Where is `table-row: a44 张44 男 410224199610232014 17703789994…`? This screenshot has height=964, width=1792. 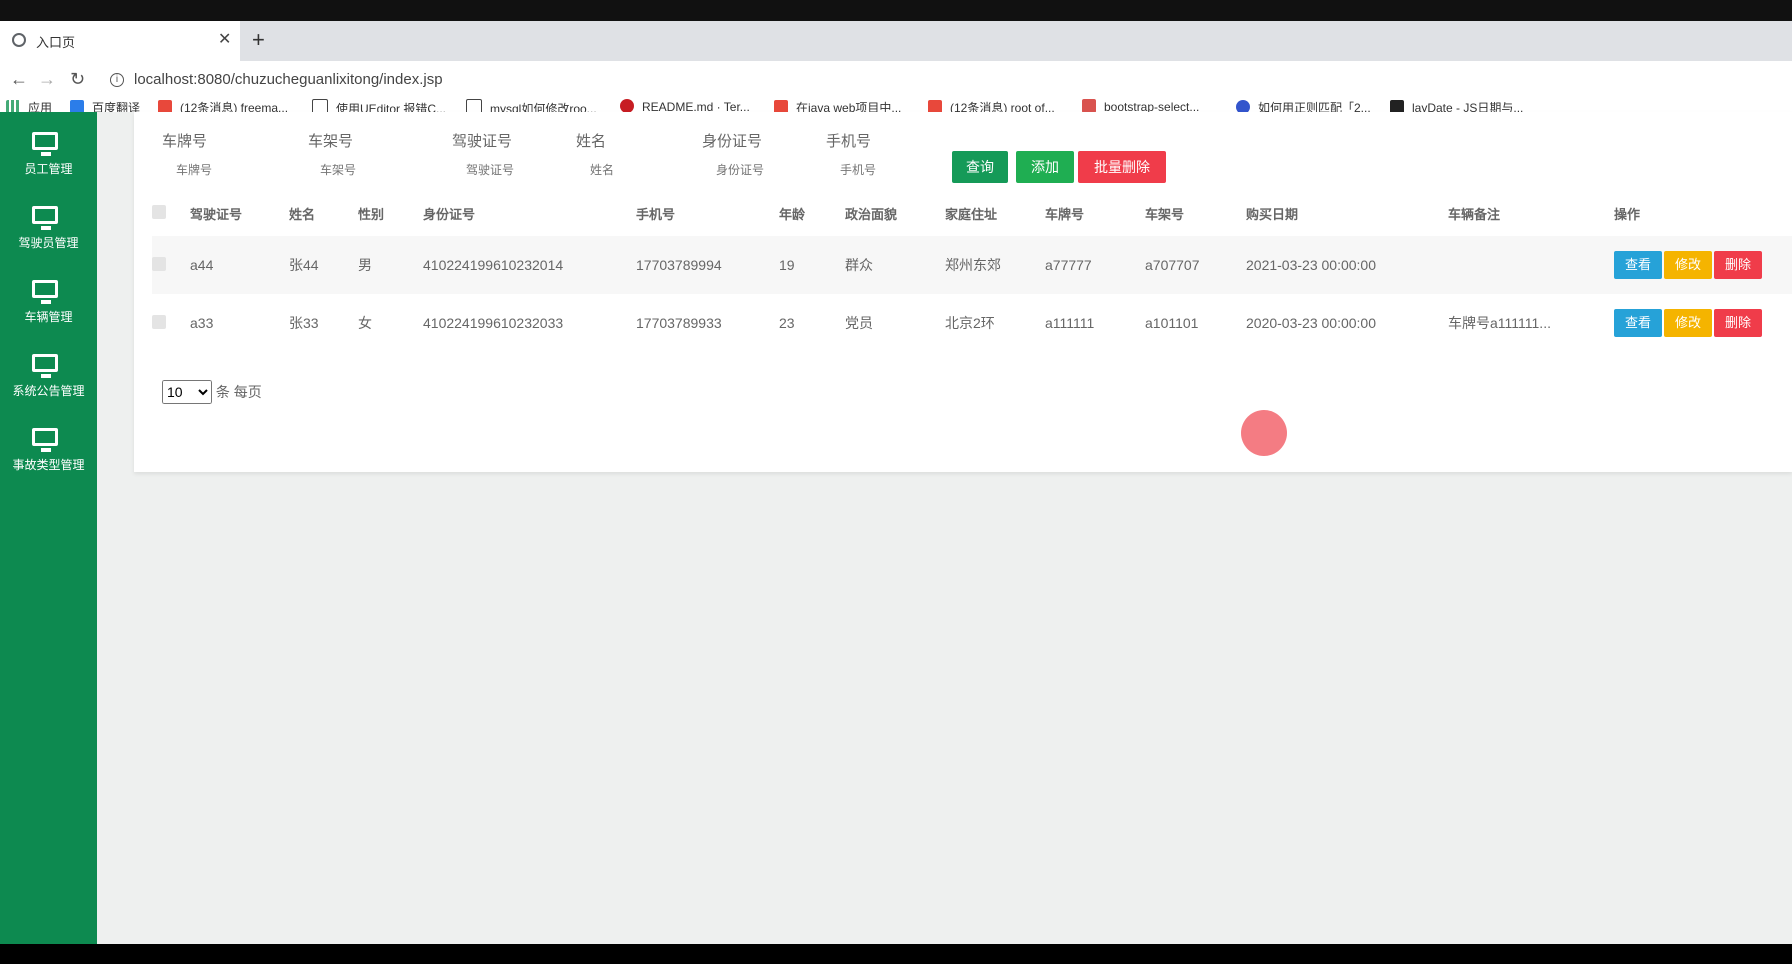 table-row: a44 张44 男 410224199610232014 17703789994… is located at coordinates (972, 265).